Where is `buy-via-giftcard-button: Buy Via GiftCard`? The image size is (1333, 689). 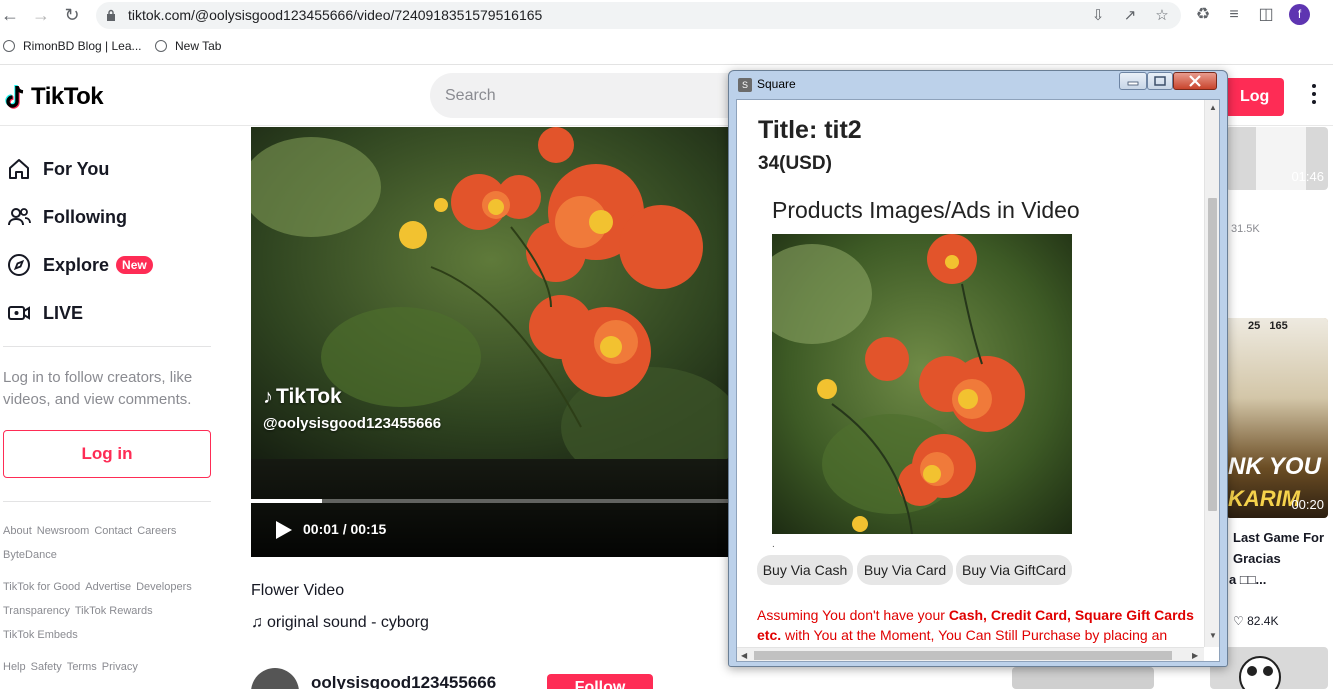 buy-via-giftcard-button: Buy Via GiftCard is located at coordinates (1014, 570).